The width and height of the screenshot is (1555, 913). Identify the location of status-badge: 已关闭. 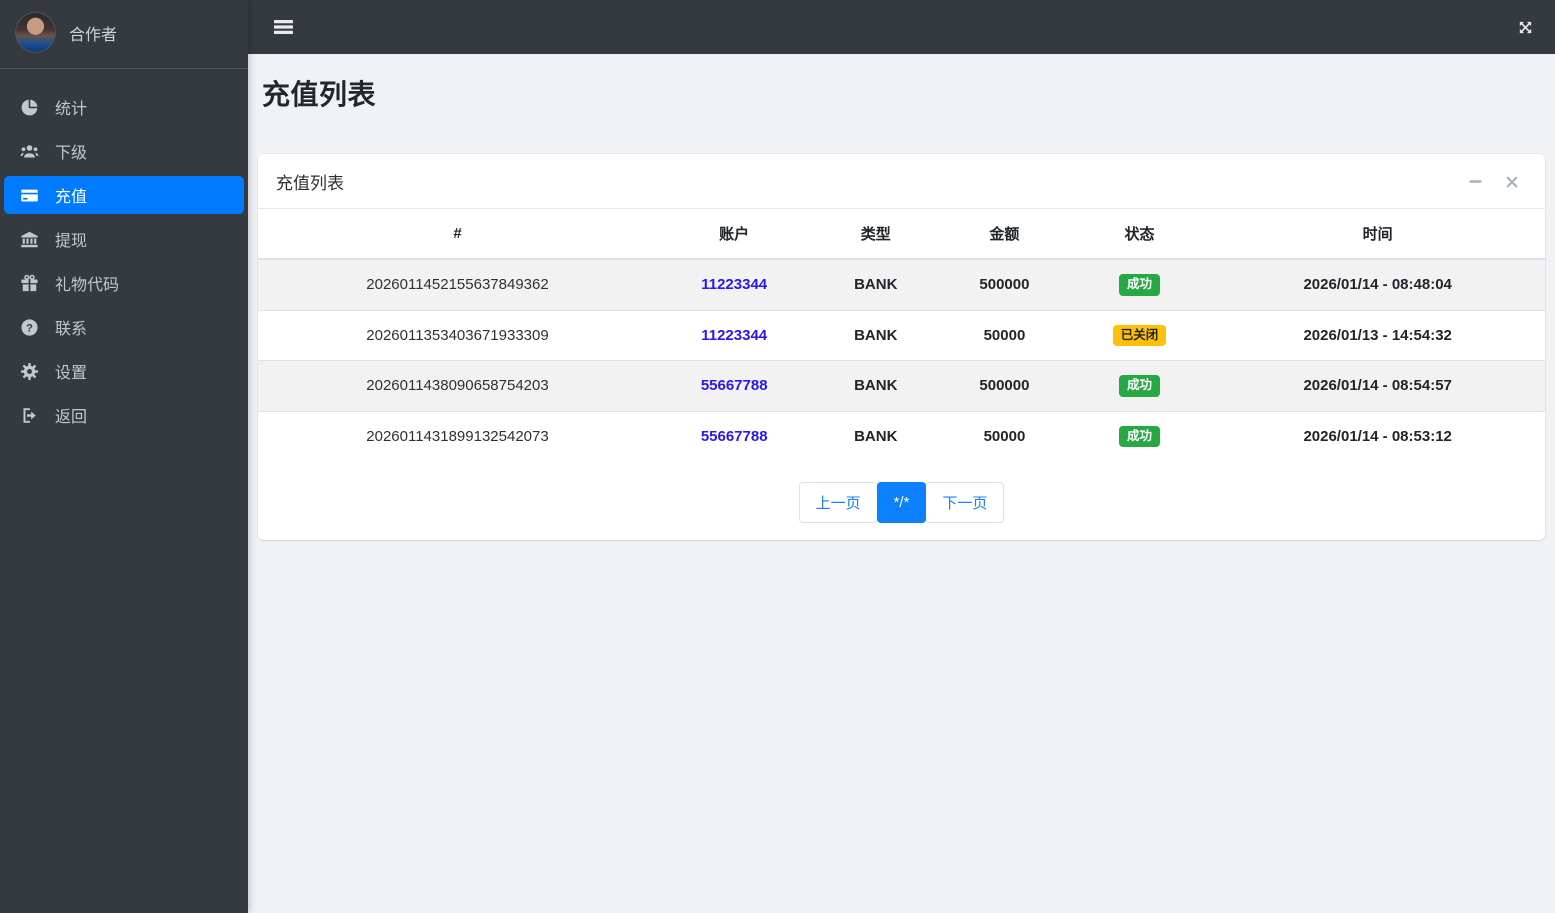
(1139, 335).